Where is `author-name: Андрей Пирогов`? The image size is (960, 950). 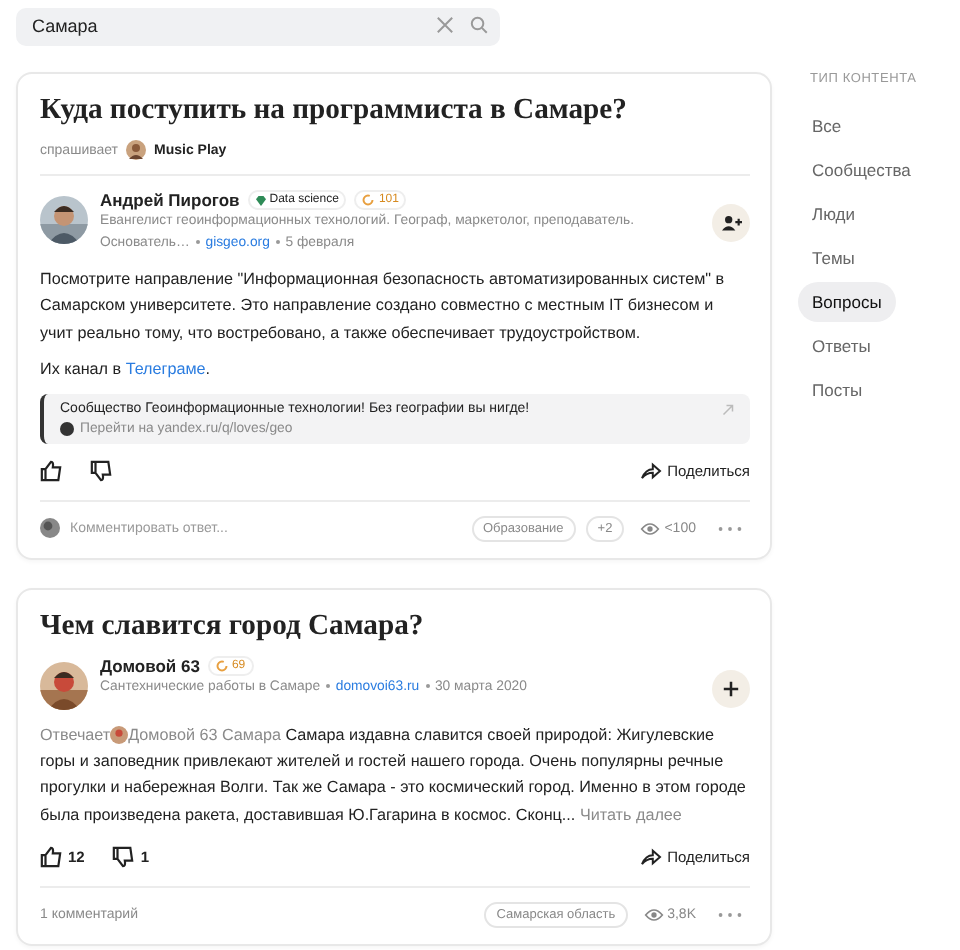
author-name: Андрей Пирогов is located at coordinates (170, 200).